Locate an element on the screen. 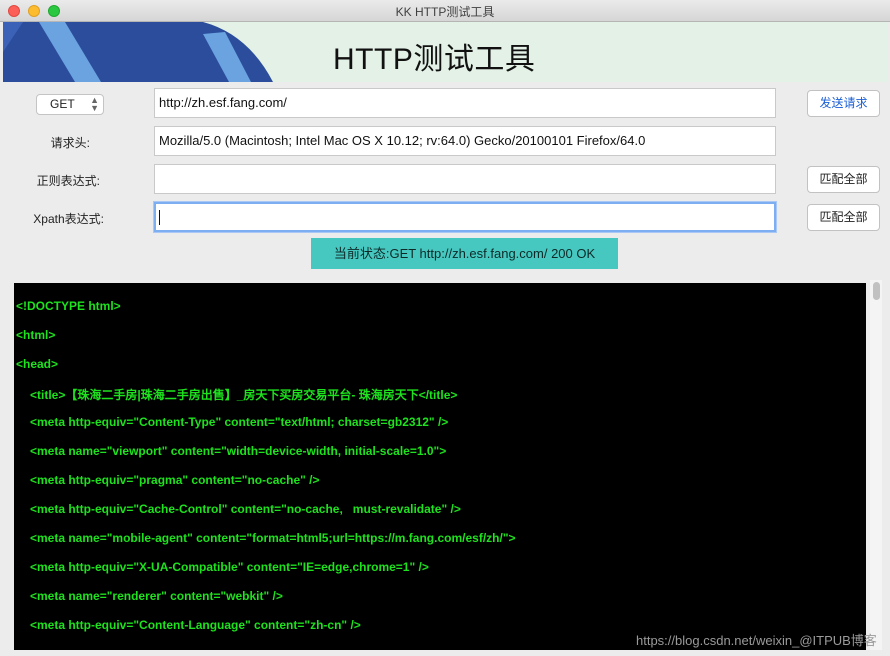  headers-label: 请求头: is located at coordinates (70, 143).